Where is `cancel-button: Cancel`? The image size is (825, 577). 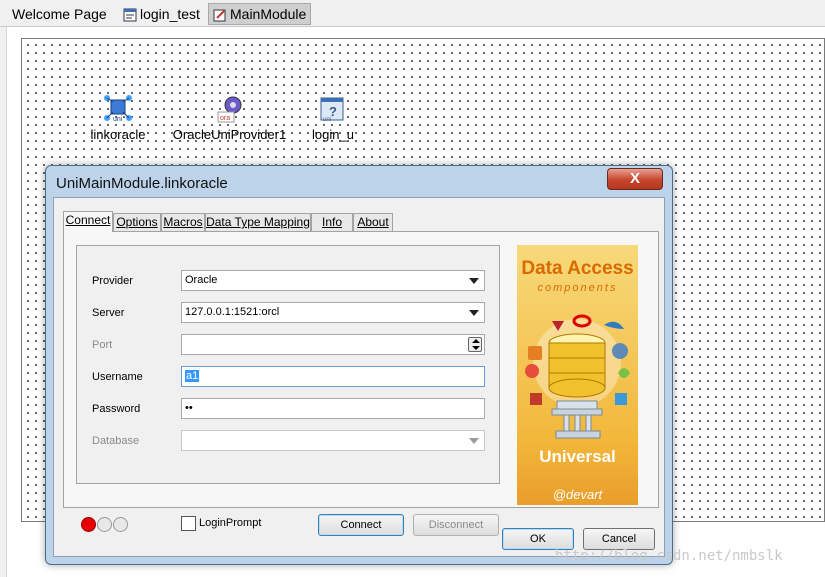
cancel-button: Cancel is located at coordinates (619, 539).